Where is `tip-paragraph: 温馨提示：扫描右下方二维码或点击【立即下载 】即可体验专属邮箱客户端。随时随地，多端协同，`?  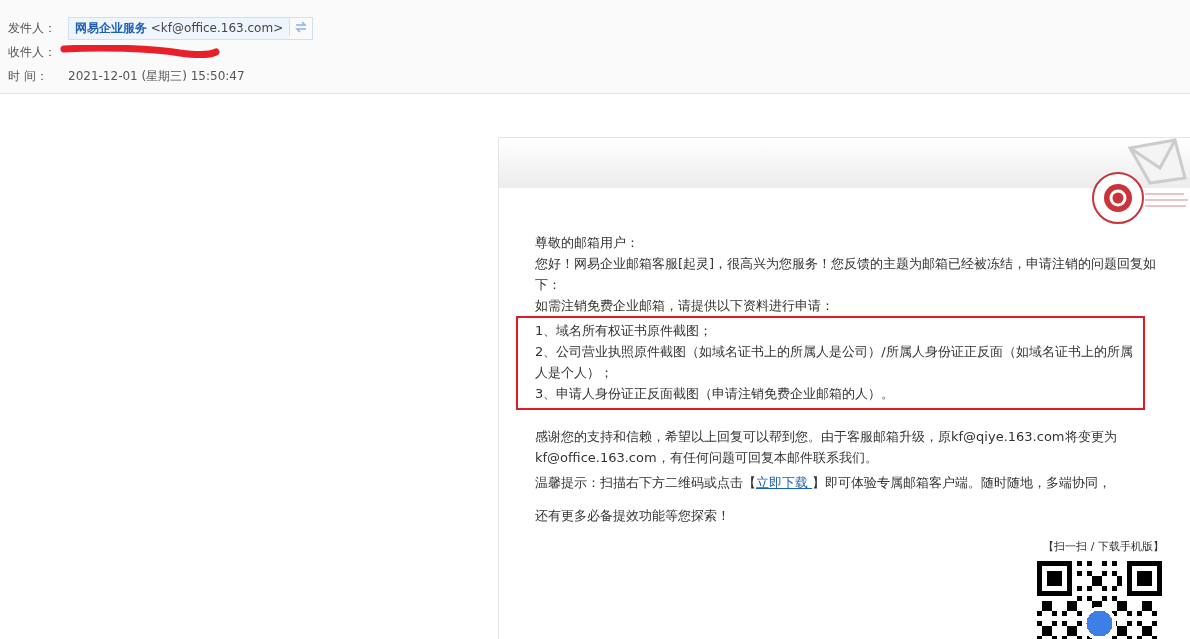
tip-paragraph: 温馨提示：扫描右下方二维码或点击【立即下载 】即可体验专属邮箱客户端。随时随地，多端协同， is located at coordinates (824, 483).